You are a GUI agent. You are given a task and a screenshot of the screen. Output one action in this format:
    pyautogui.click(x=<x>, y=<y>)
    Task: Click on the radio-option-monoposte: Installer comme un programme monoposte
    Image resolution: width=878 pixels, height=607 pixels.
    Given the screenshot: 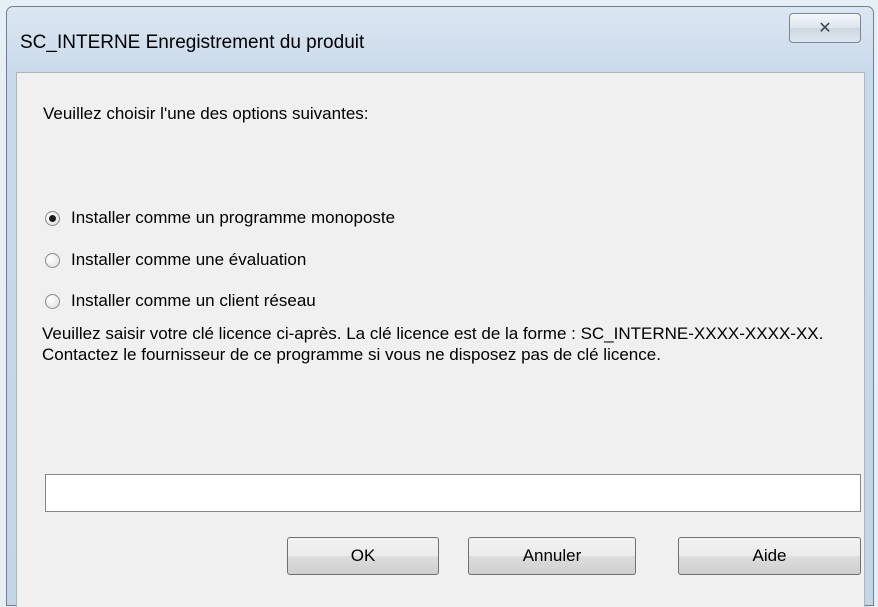 What is the action you would take?
    pyautogui.click(x=220, y=218)
    